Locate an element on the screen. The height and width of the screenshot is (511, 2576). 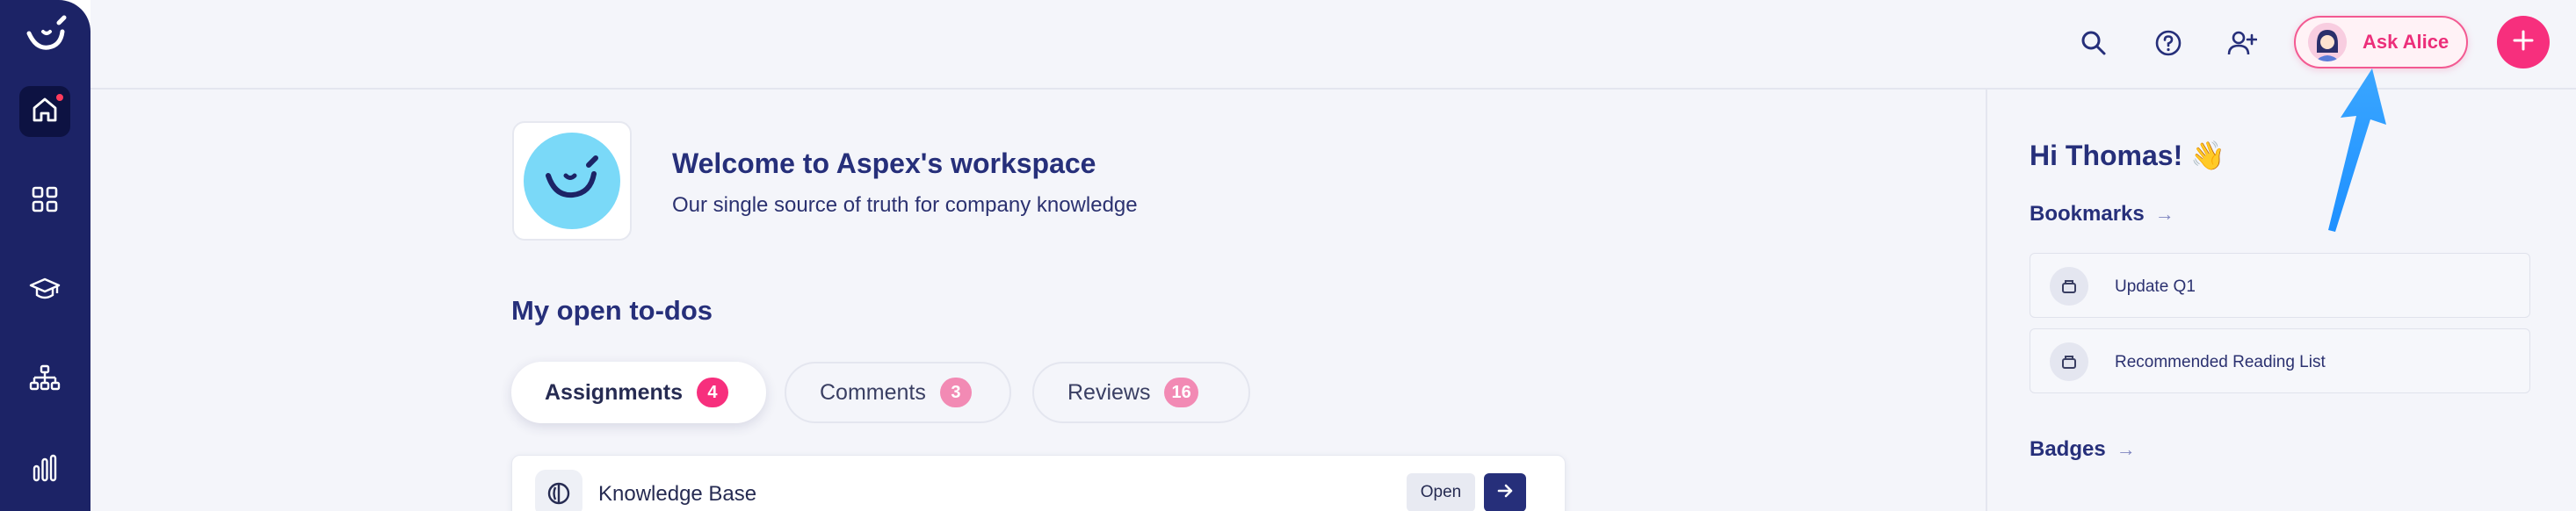
search-button is located at coordinates (2094, 45).